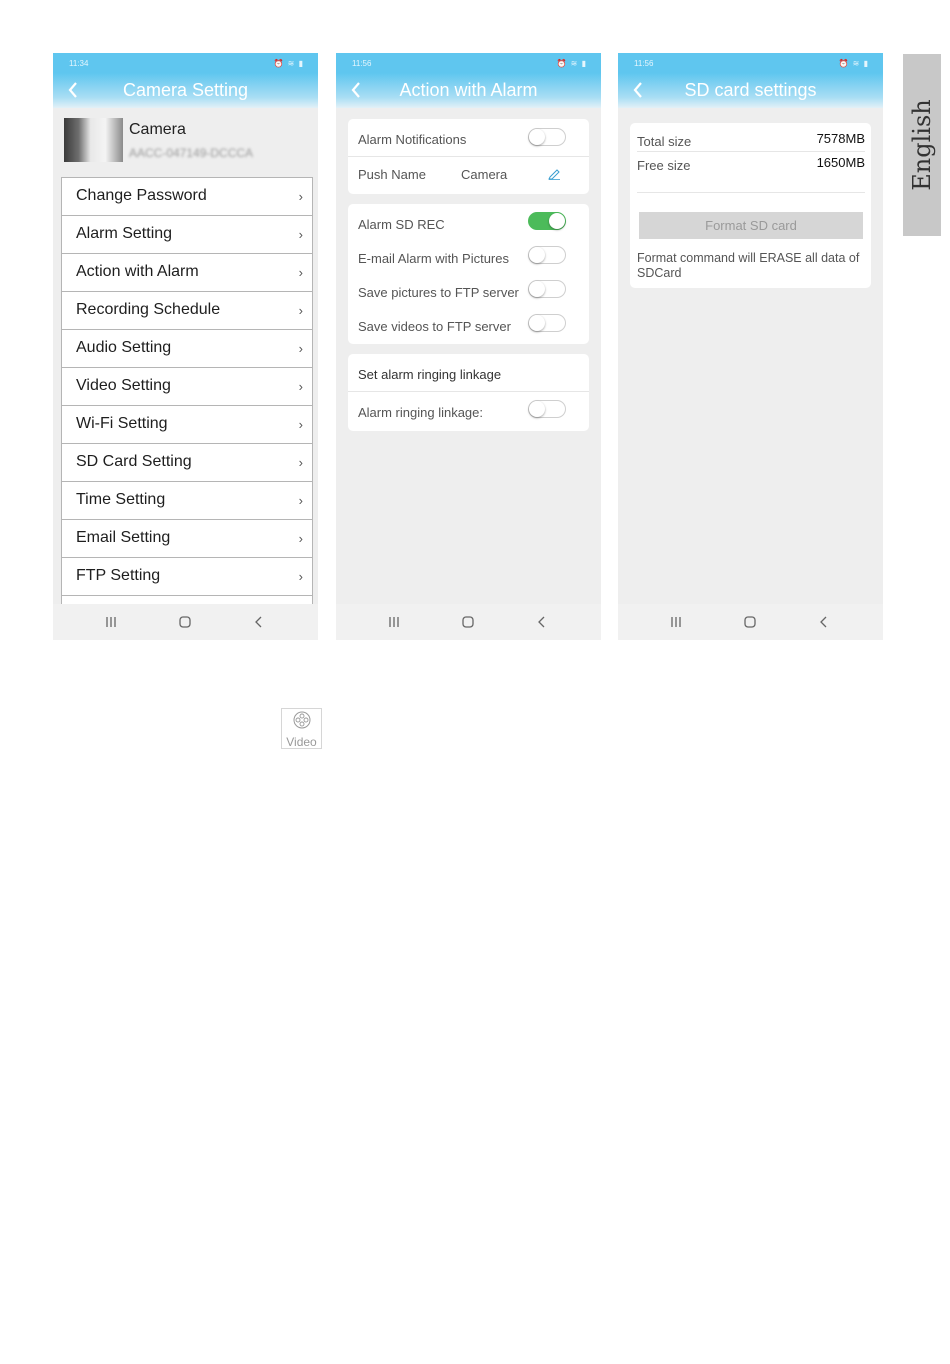 The width and height of the screenshot is (950, 1364). I want to click on menu-item-label: Recording Schedule, so click(148, 309).